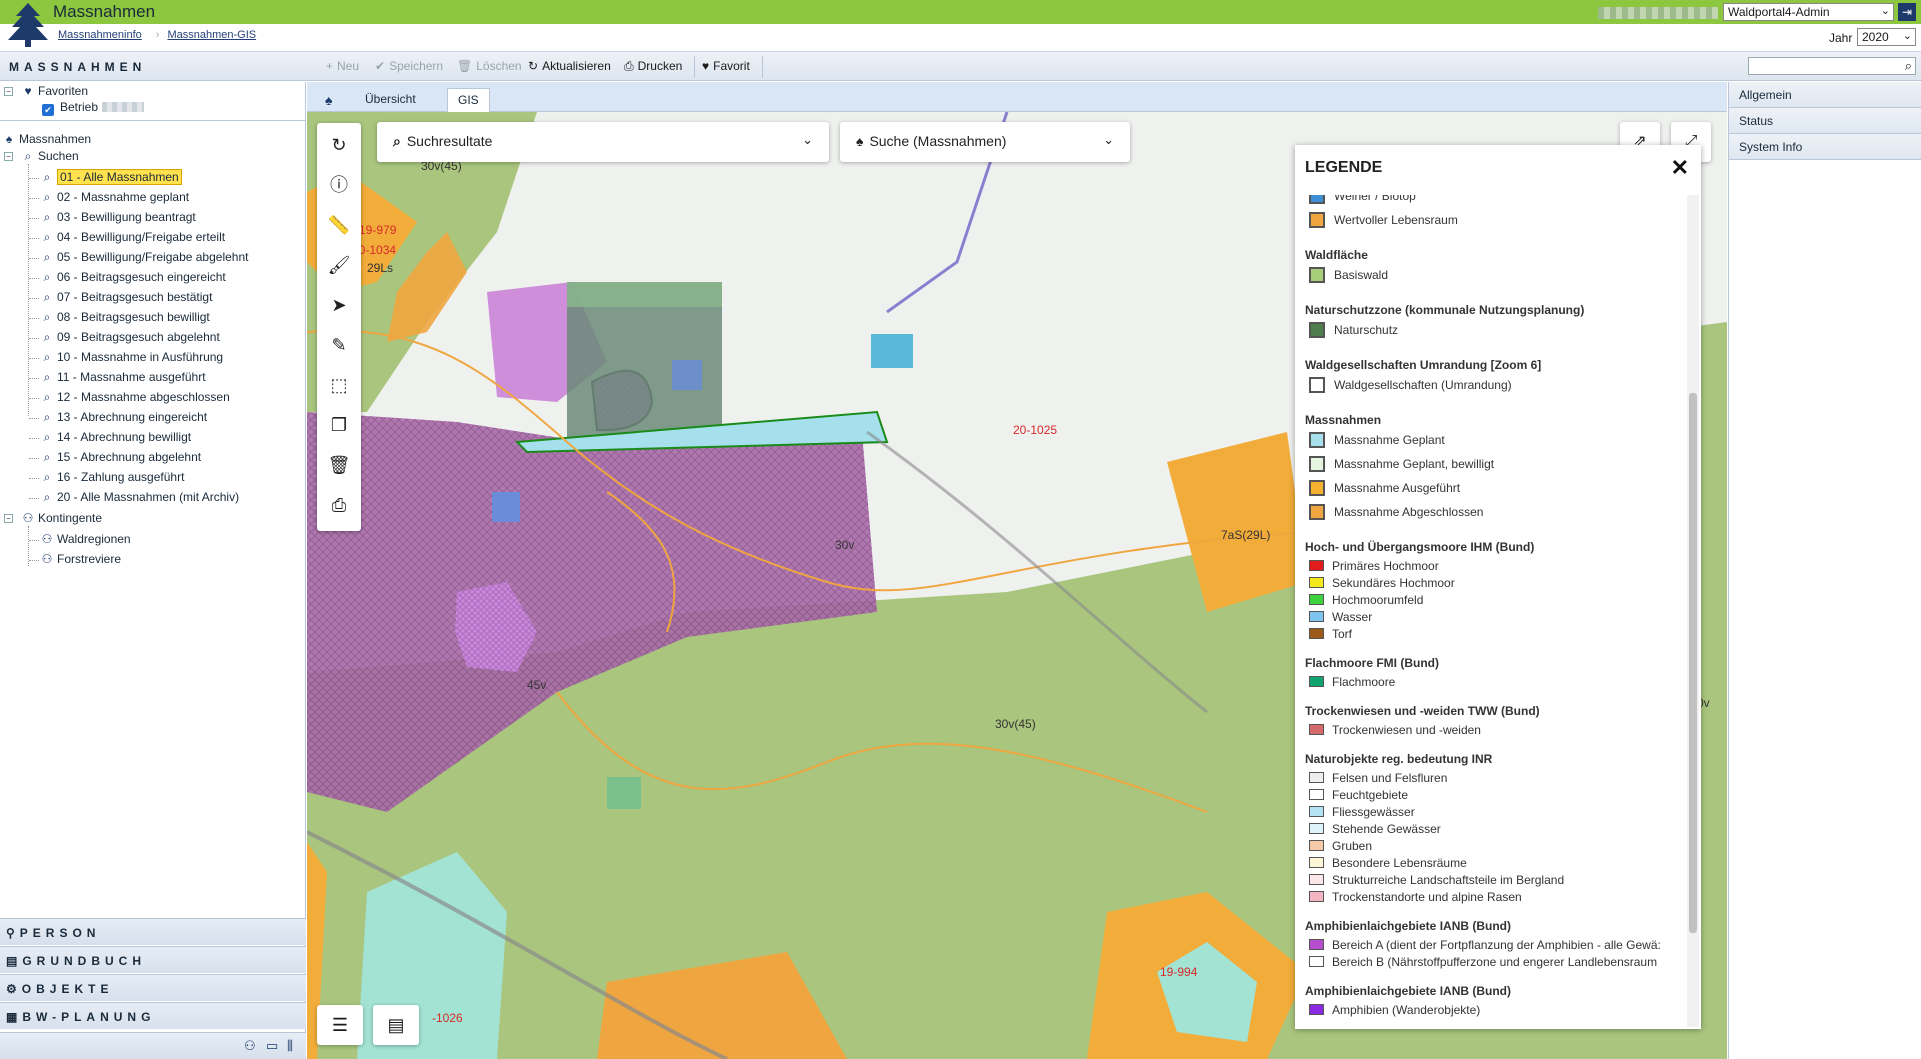 This screenshot has width=1921, height=1059. I want to click on legend-item: Primäres Hochmoor, so click(1374, 566).